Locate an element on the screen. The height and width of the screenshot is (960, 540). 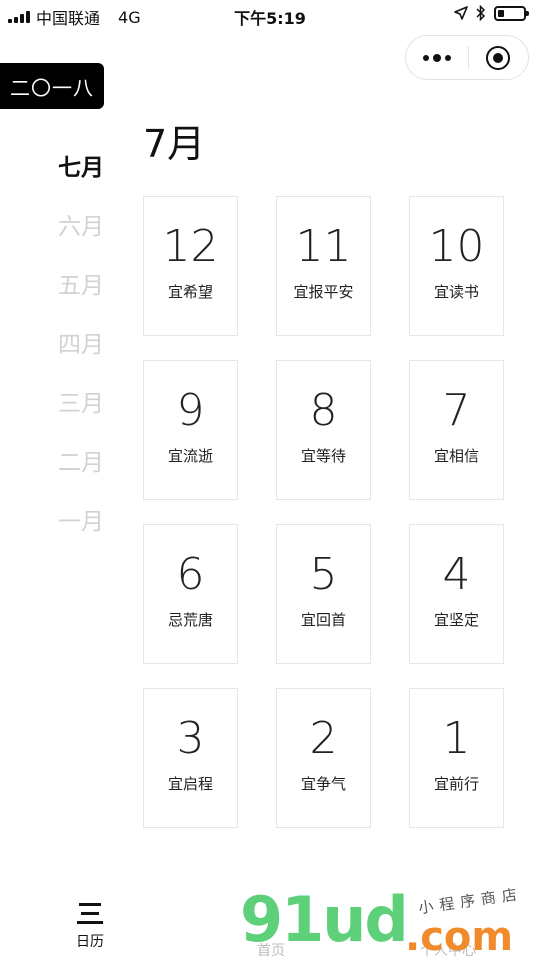
day-card: 2 宜争气 is located at coordinates (323, 758).